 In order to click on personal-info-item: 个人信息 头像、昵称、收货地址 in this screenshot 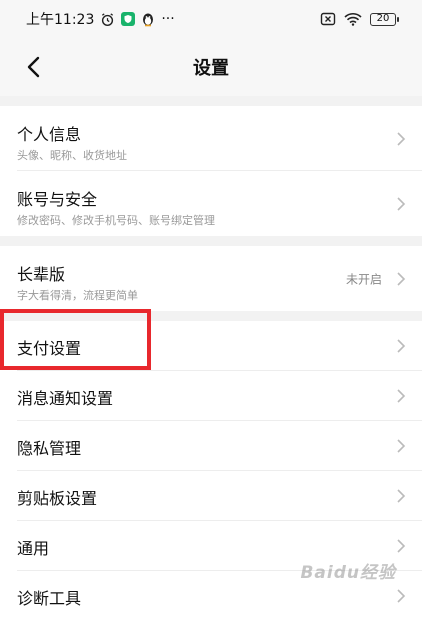, I will do `click(211, 138)`.